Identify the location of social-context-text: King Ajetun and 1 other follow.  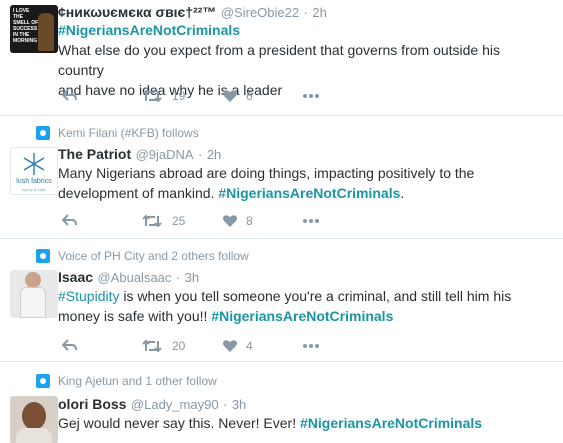
(137, 381).